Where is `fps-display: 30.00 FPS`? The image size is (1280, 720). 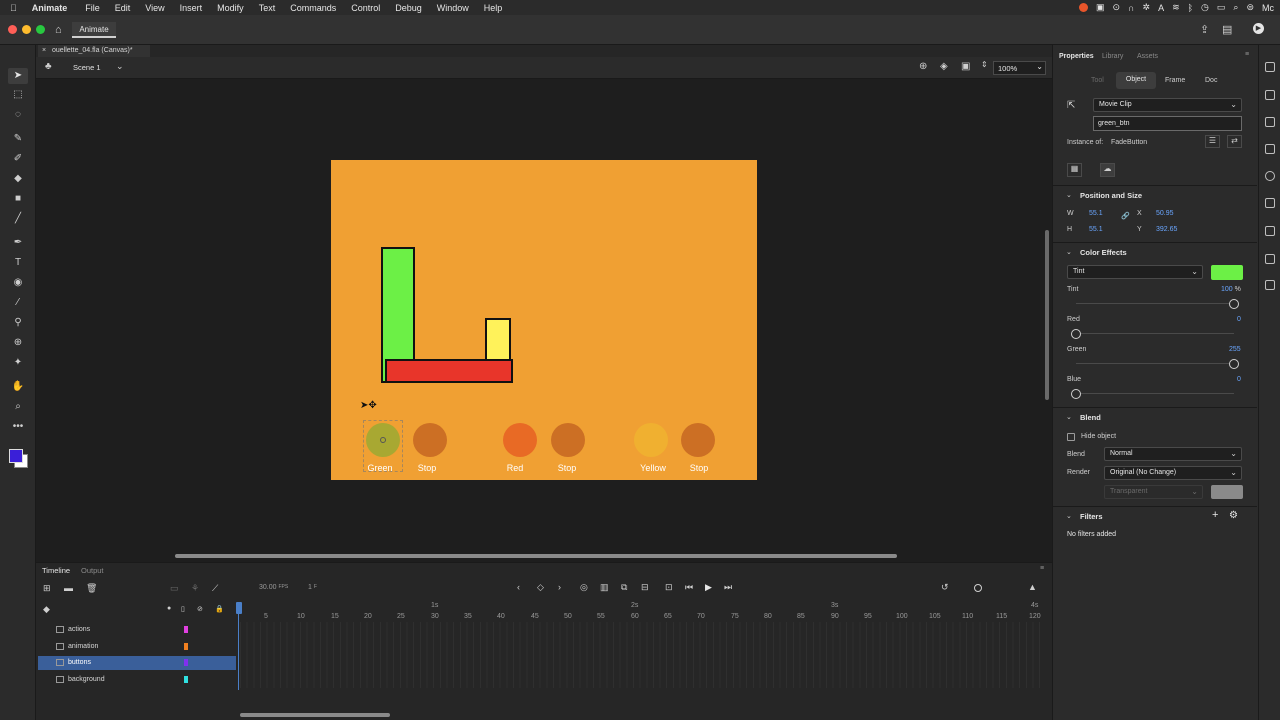 fps-display: 30.00 FPS is located at coordinates (273, 587).